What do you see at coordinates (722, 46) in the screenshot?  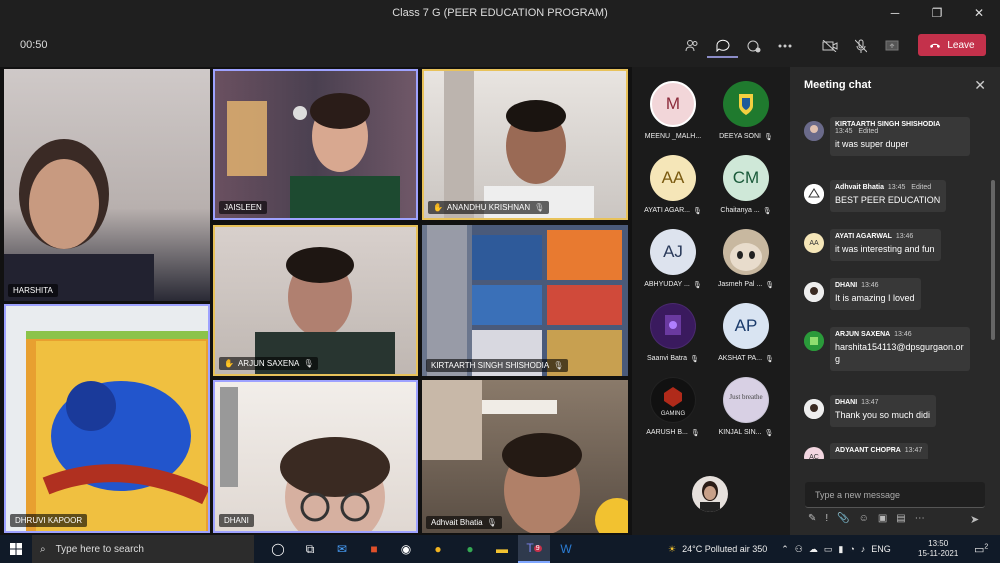 I see `chat-icon` at bounding box center [722, 46].